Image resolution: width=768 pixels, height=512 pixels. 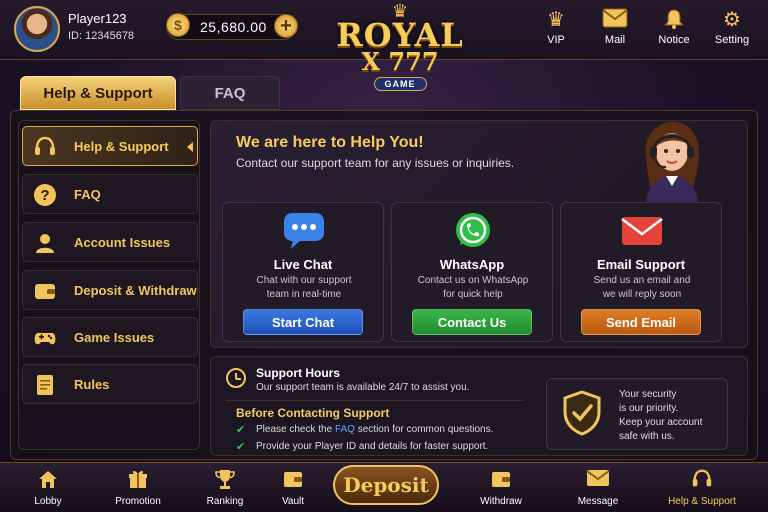 I want to click on bottom-nav-promotion: Promotion, so click(x=138, y=487).